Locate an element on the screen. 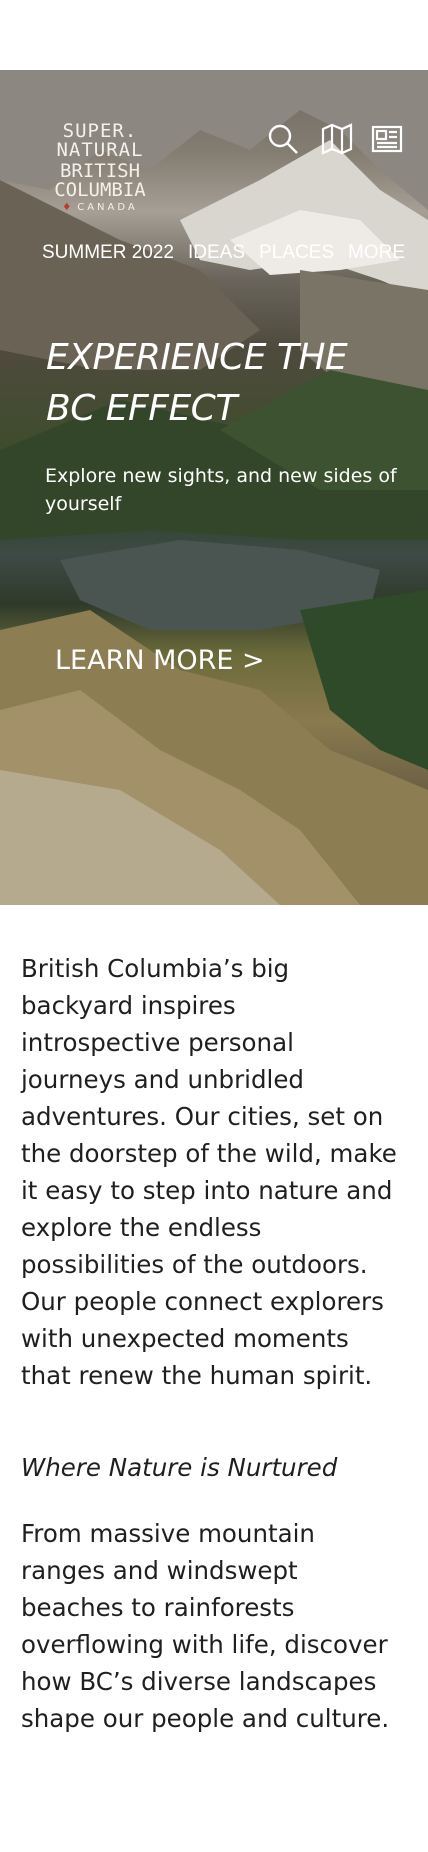 This screenshot has height=1852, width=428. logo-line-3: ♦ CANADA is located at coordinates (100, 208).